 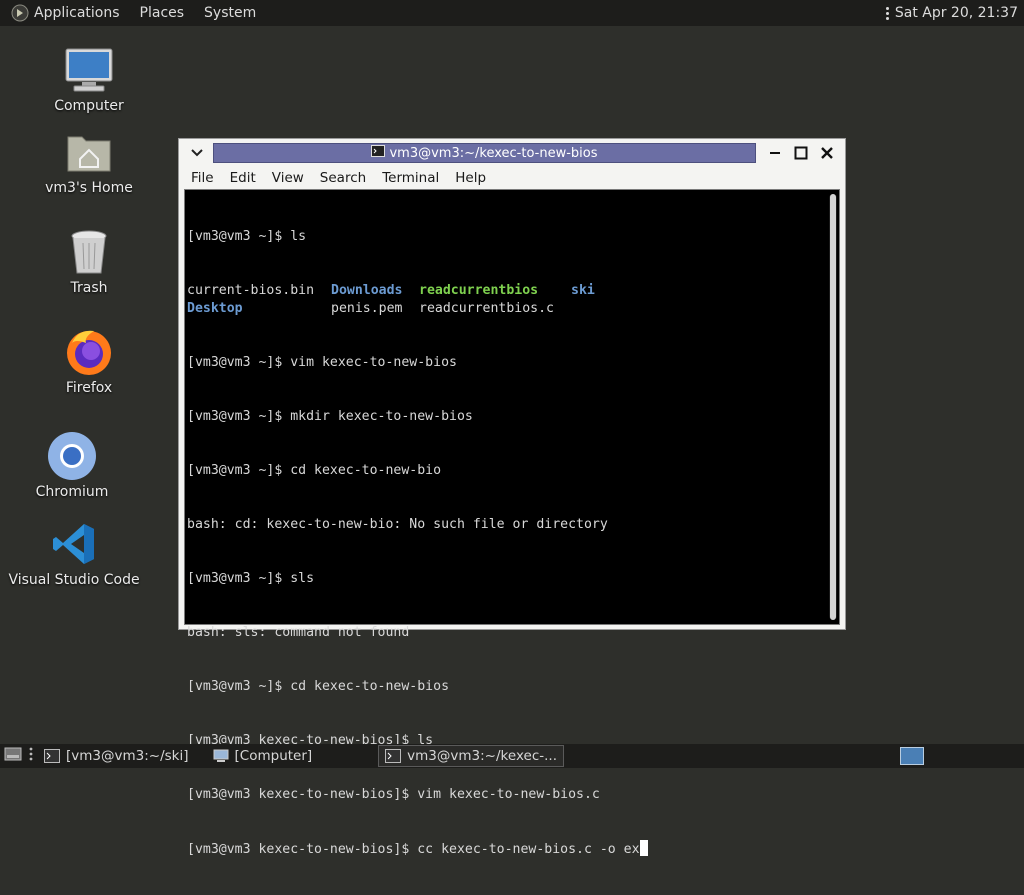 I want to click on minimize-icon, so click(x=775, y=153).